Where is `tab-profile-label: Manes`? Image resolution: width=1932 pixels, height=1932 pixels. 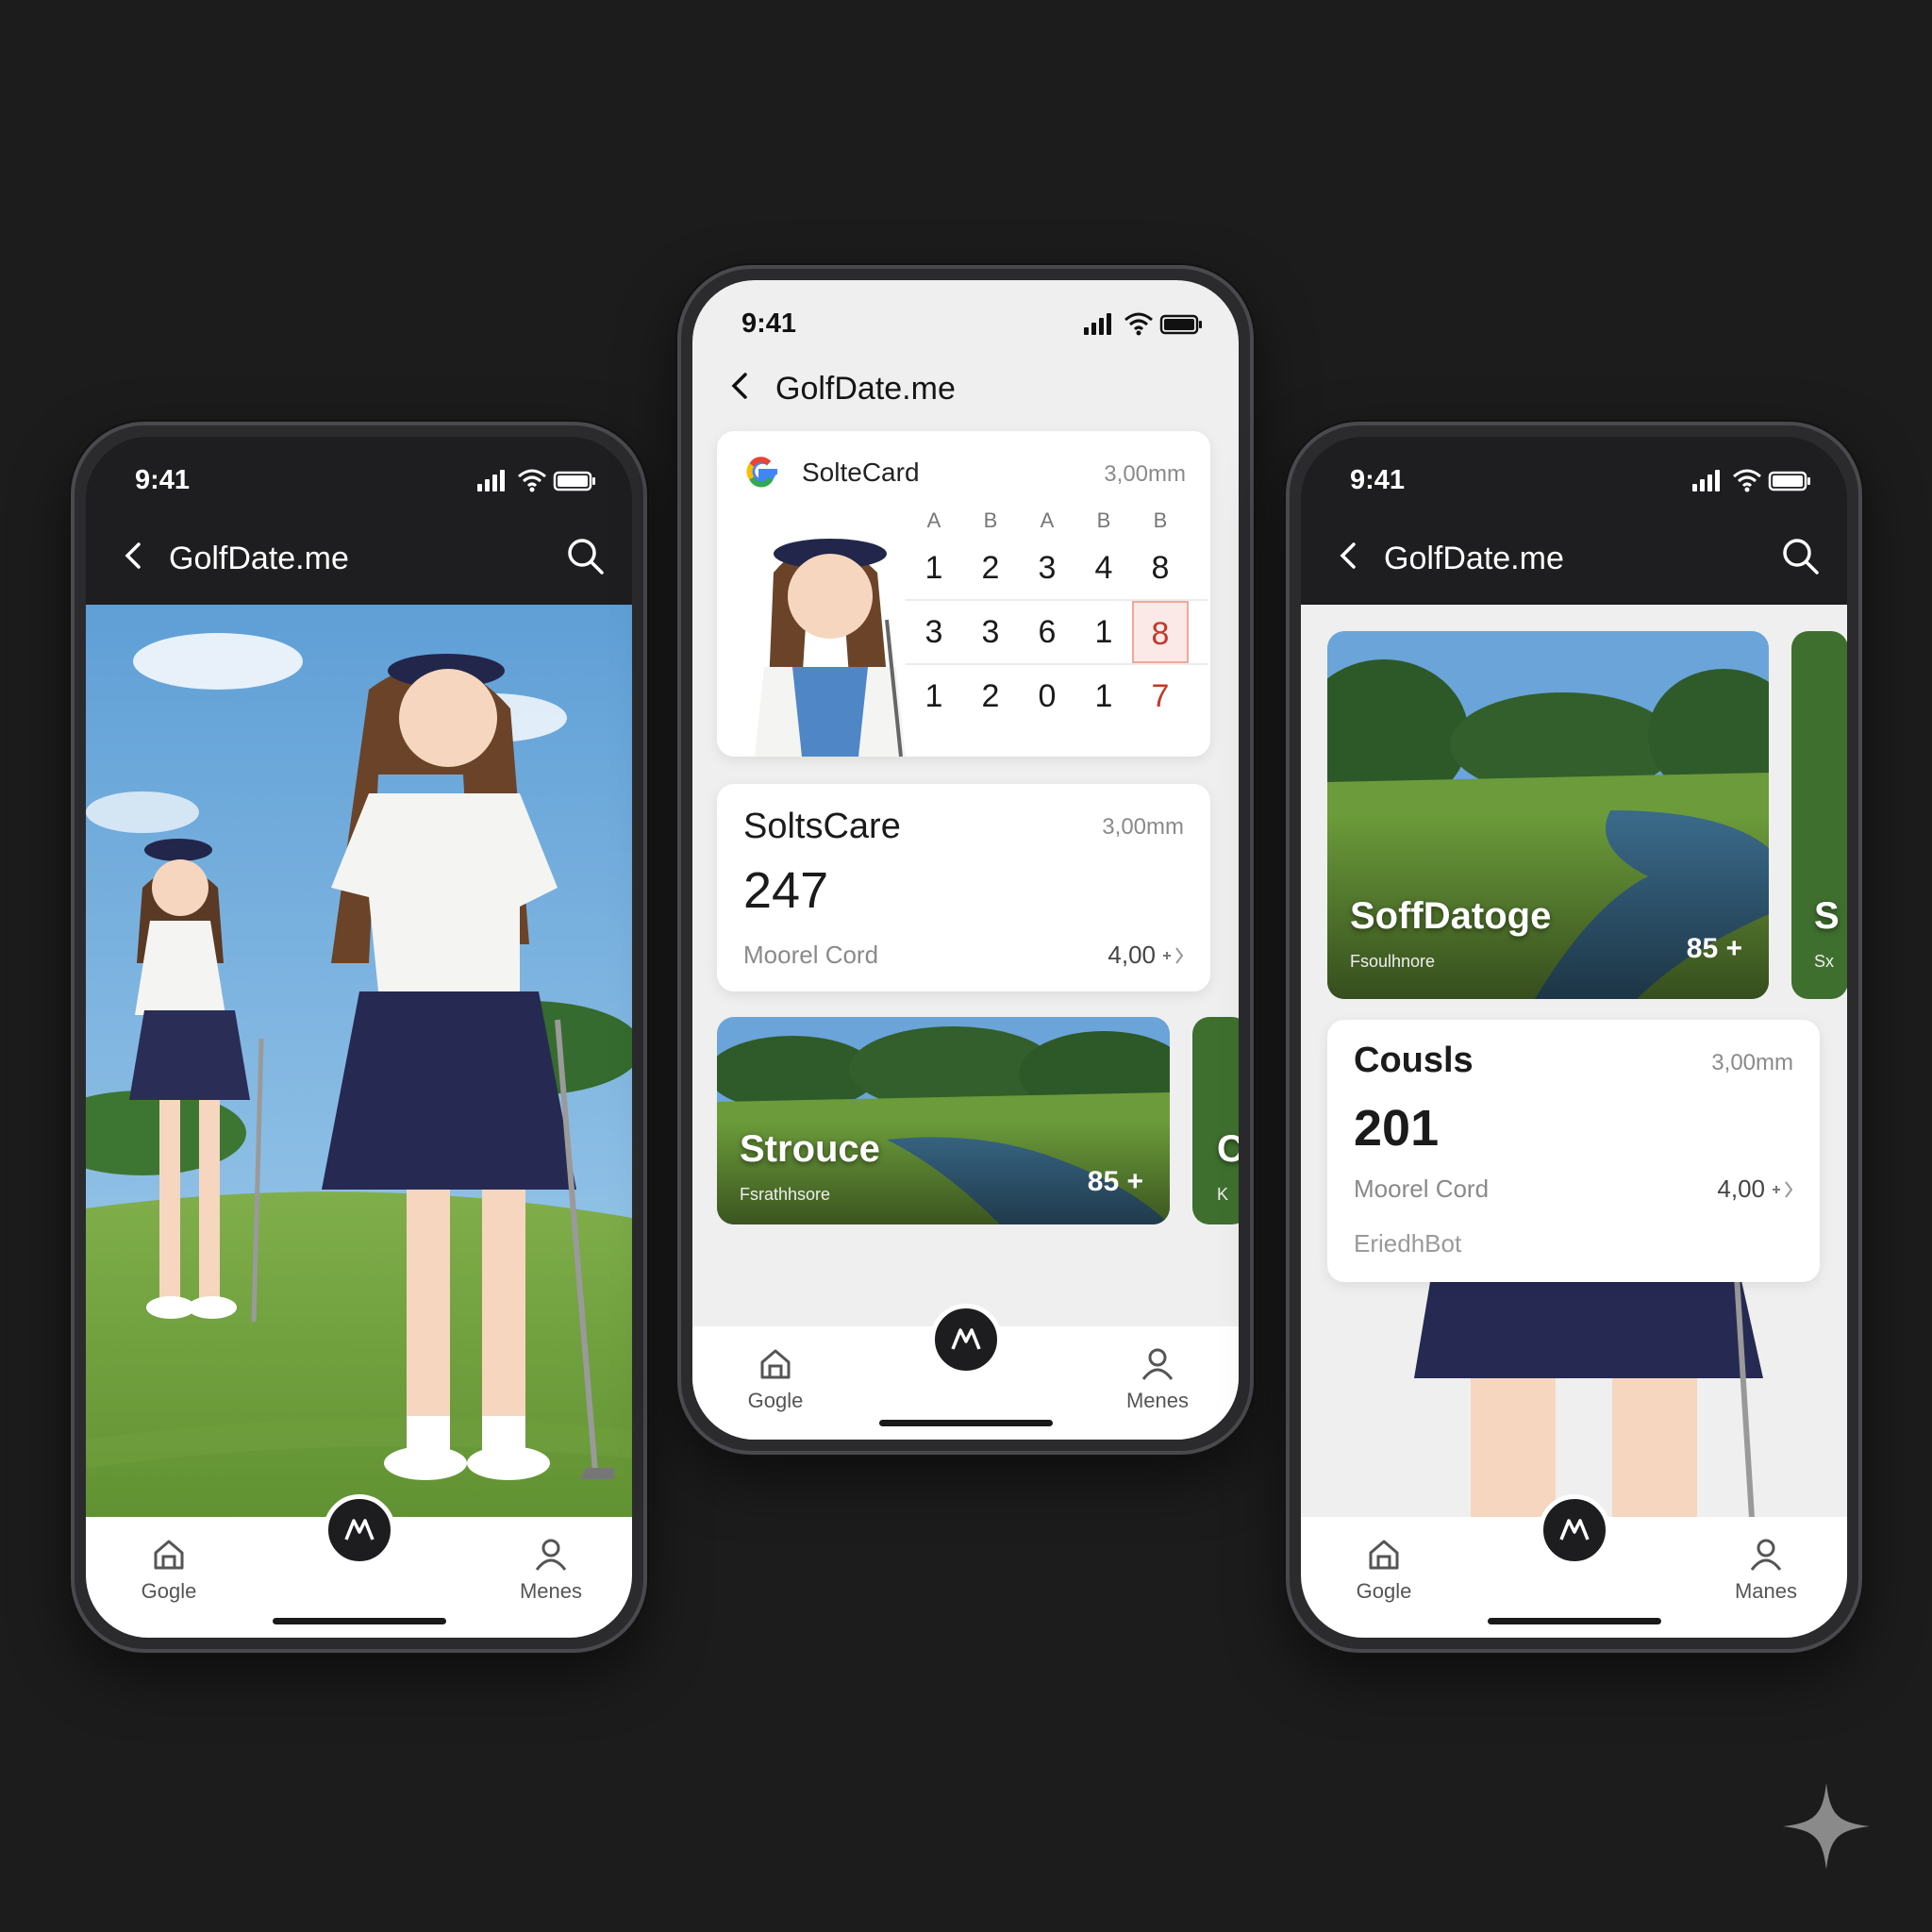
tab-profile-label: Manes is located at coordinates (1766, 1591).